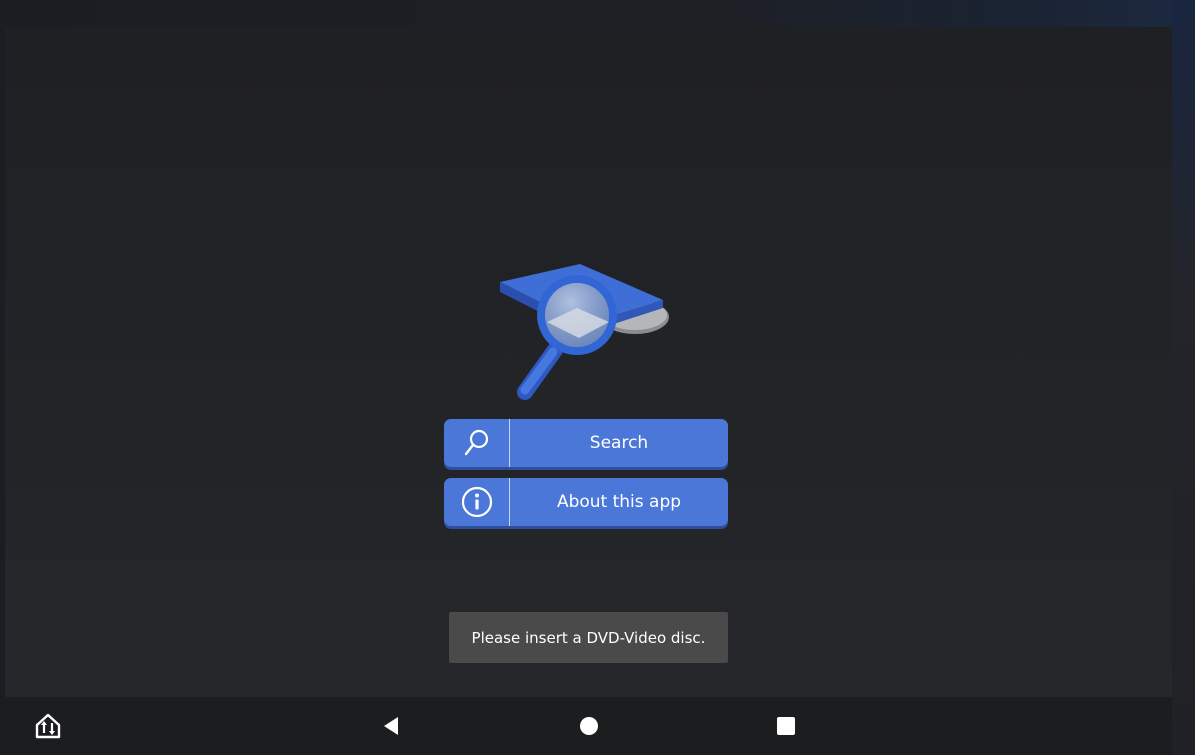 Image resolution: width=1195 pixels, height=755 pixels. I want to click on about-button-label: About this app, so click(619, 502).